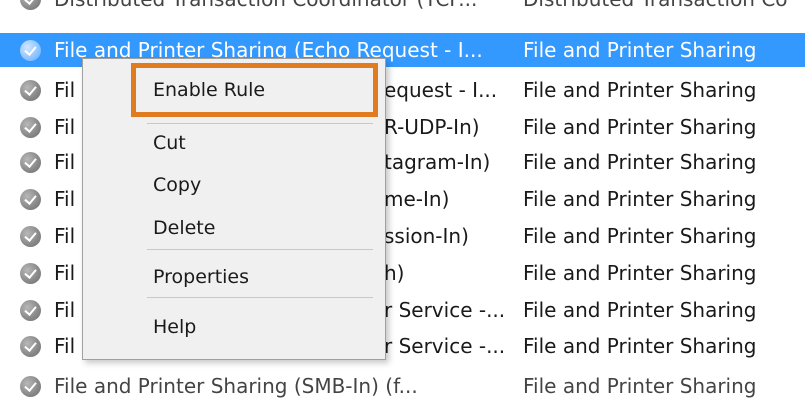 This screenshot has width=805, height=403. Describe the element at coordinates (234, 327) in the screenshot. I see `menu-item-help: Help` at that location.